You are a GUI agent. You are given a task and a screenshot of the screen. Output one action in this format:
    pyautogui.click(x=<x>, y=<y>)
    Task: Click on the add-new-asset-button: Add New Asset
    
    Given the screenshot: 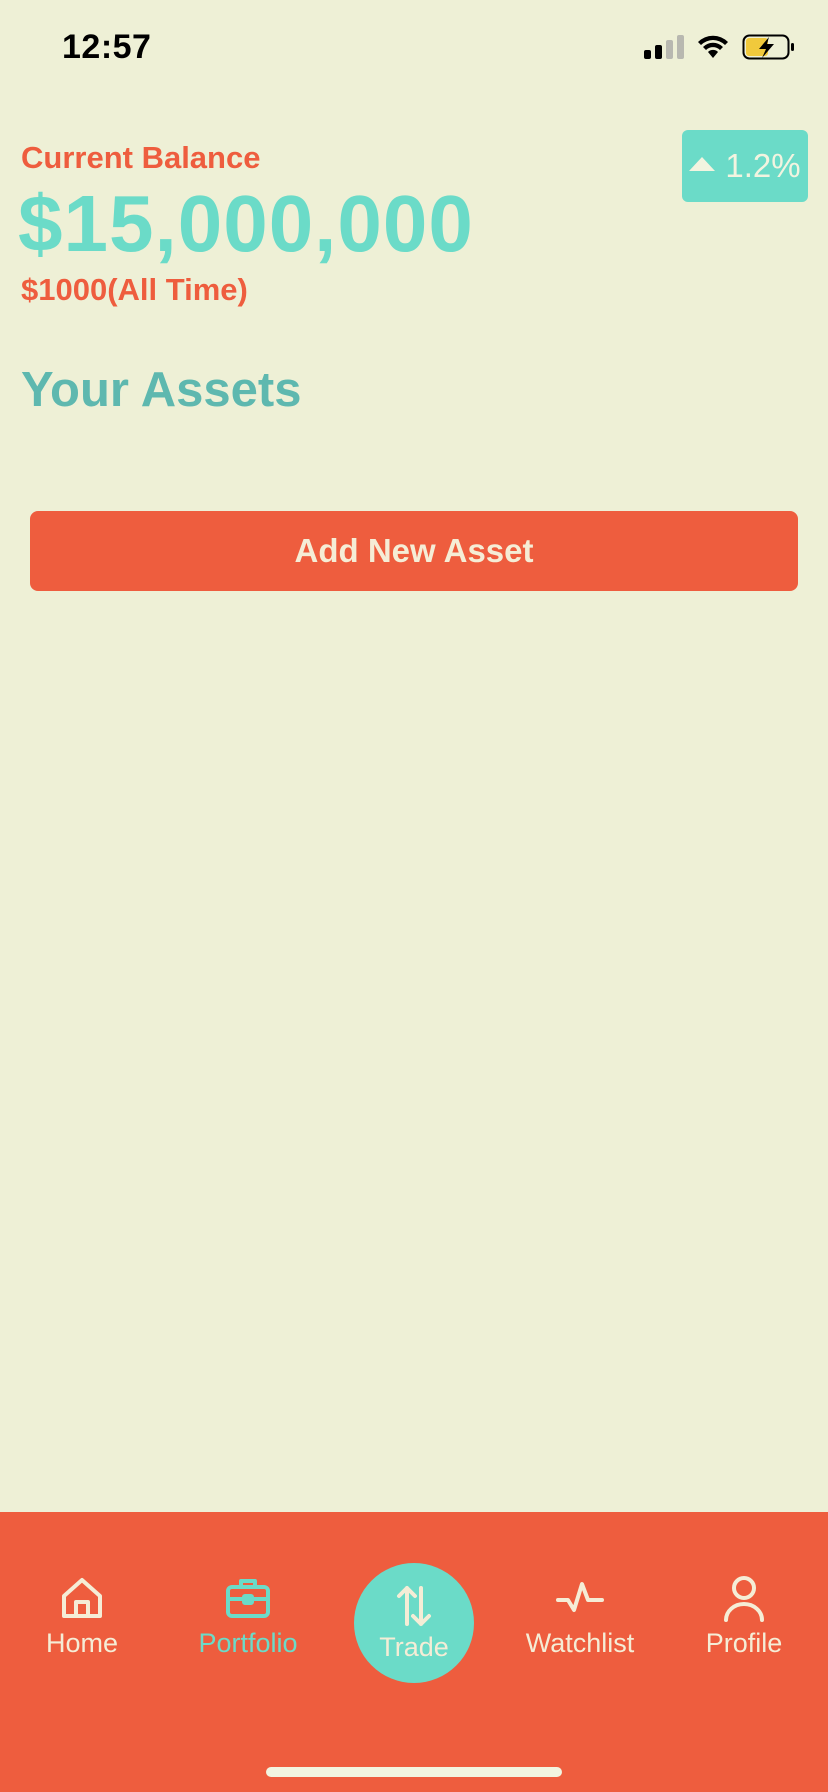 What is the action you would take?
    pyautogui.click(x=414, y=551)
    